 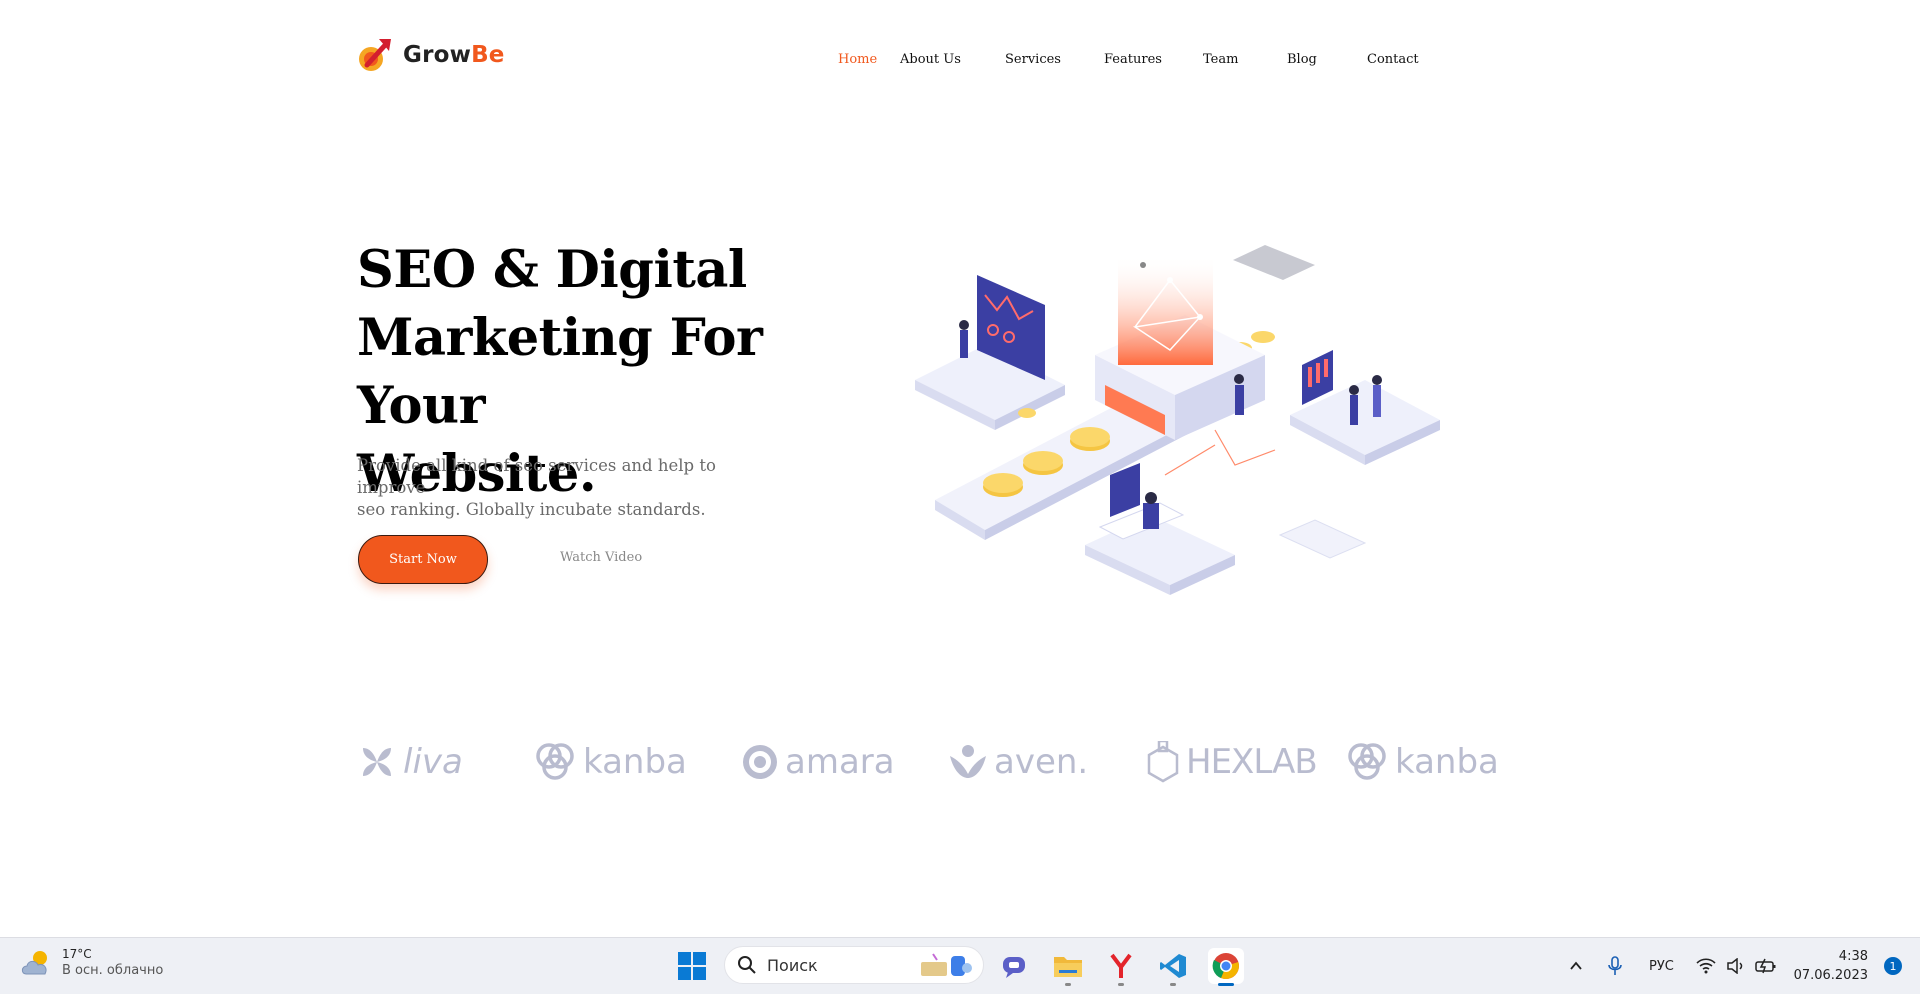 What do you see at coordinates (635, 762) in the screenshot?
I see `brand-kanba-text: kanba` at bounding box center [635, 762].